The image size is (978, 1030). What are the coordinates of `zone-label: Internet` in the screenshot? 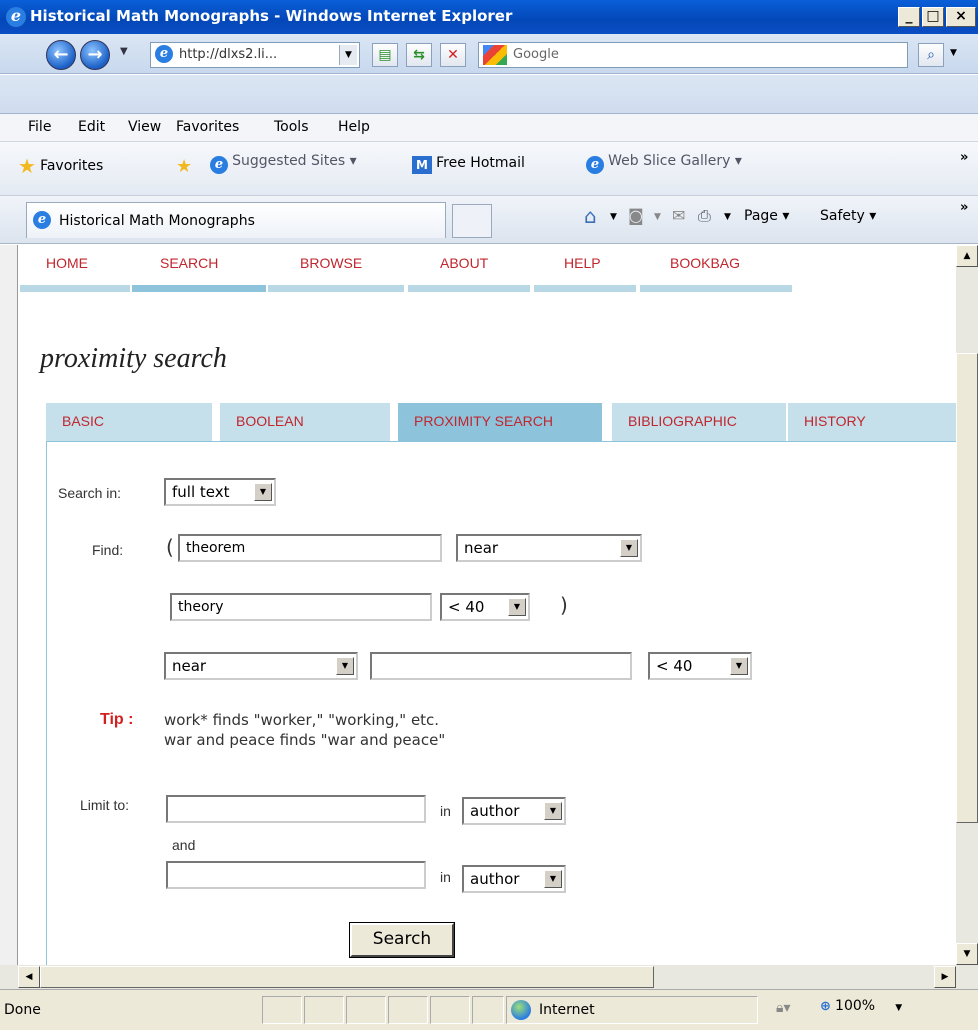 It's located at (567, 1010).